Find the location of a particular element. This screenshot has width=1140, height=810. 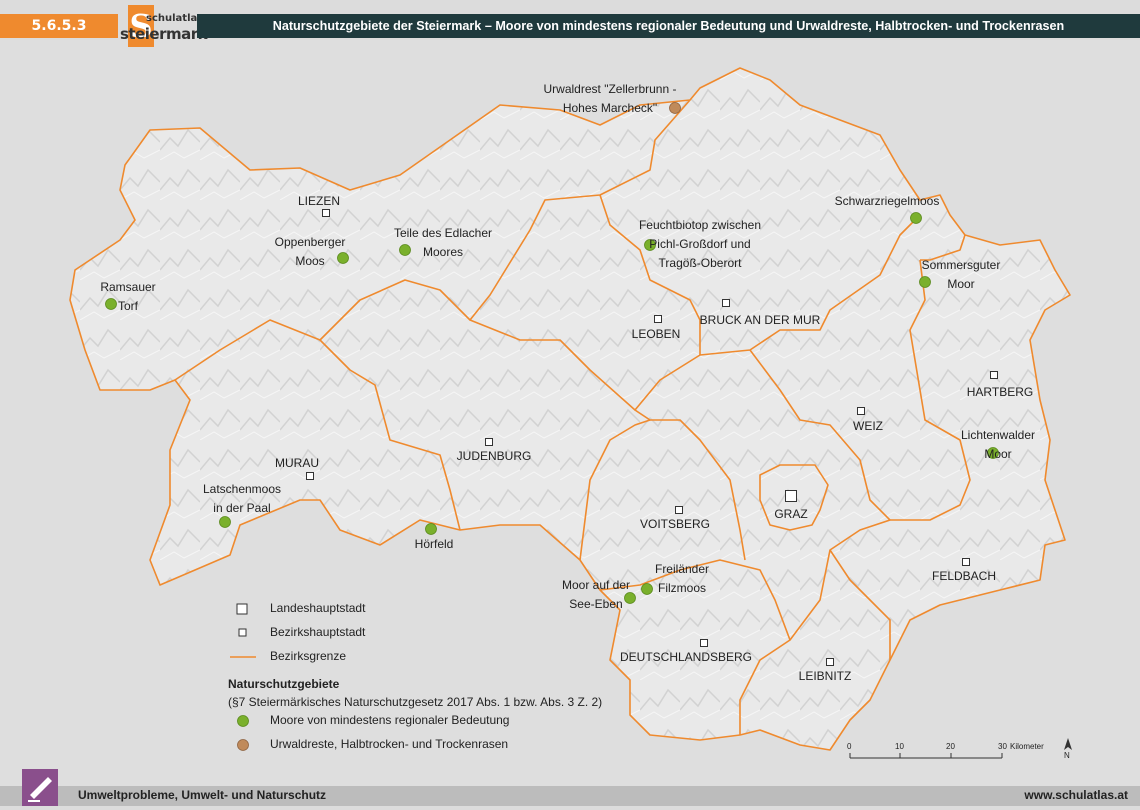

city-label-leibnitz: LEIBNITZ is located at coordinates (825, 676).